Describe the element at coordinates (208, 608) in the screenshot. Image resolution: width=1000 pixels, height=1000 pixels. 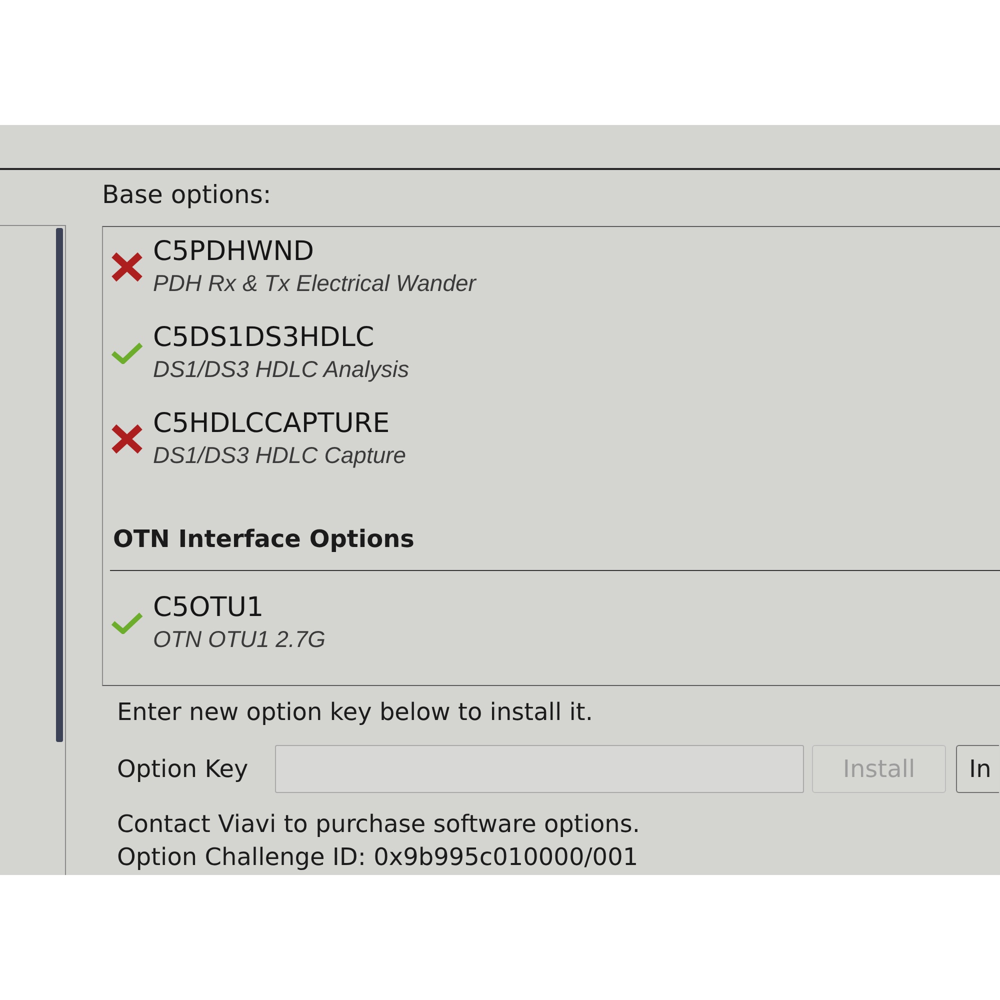
I see `option-code: C5OTU1` at that location.